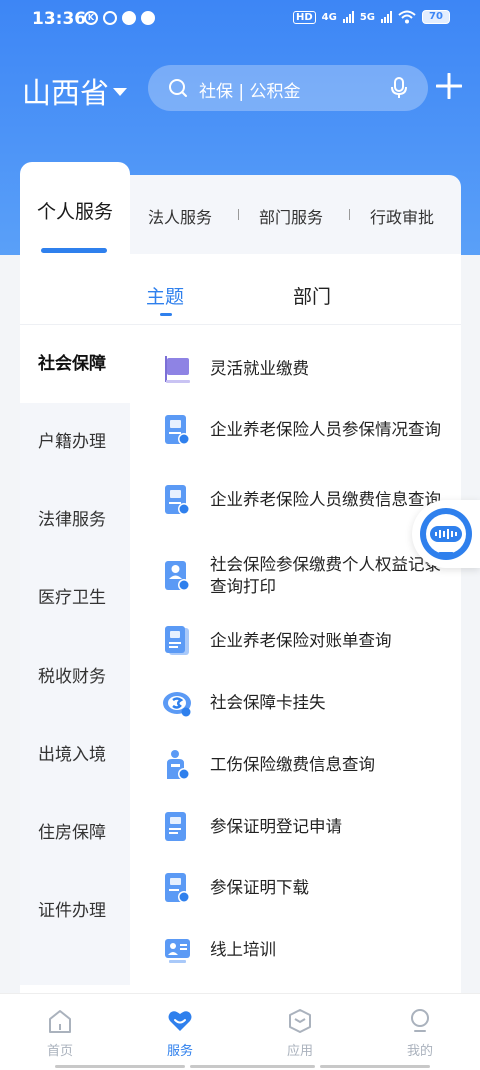 The width and height of the screenshot is (480, 1070). I want to click on subtab-indicator, so click(166, 314).